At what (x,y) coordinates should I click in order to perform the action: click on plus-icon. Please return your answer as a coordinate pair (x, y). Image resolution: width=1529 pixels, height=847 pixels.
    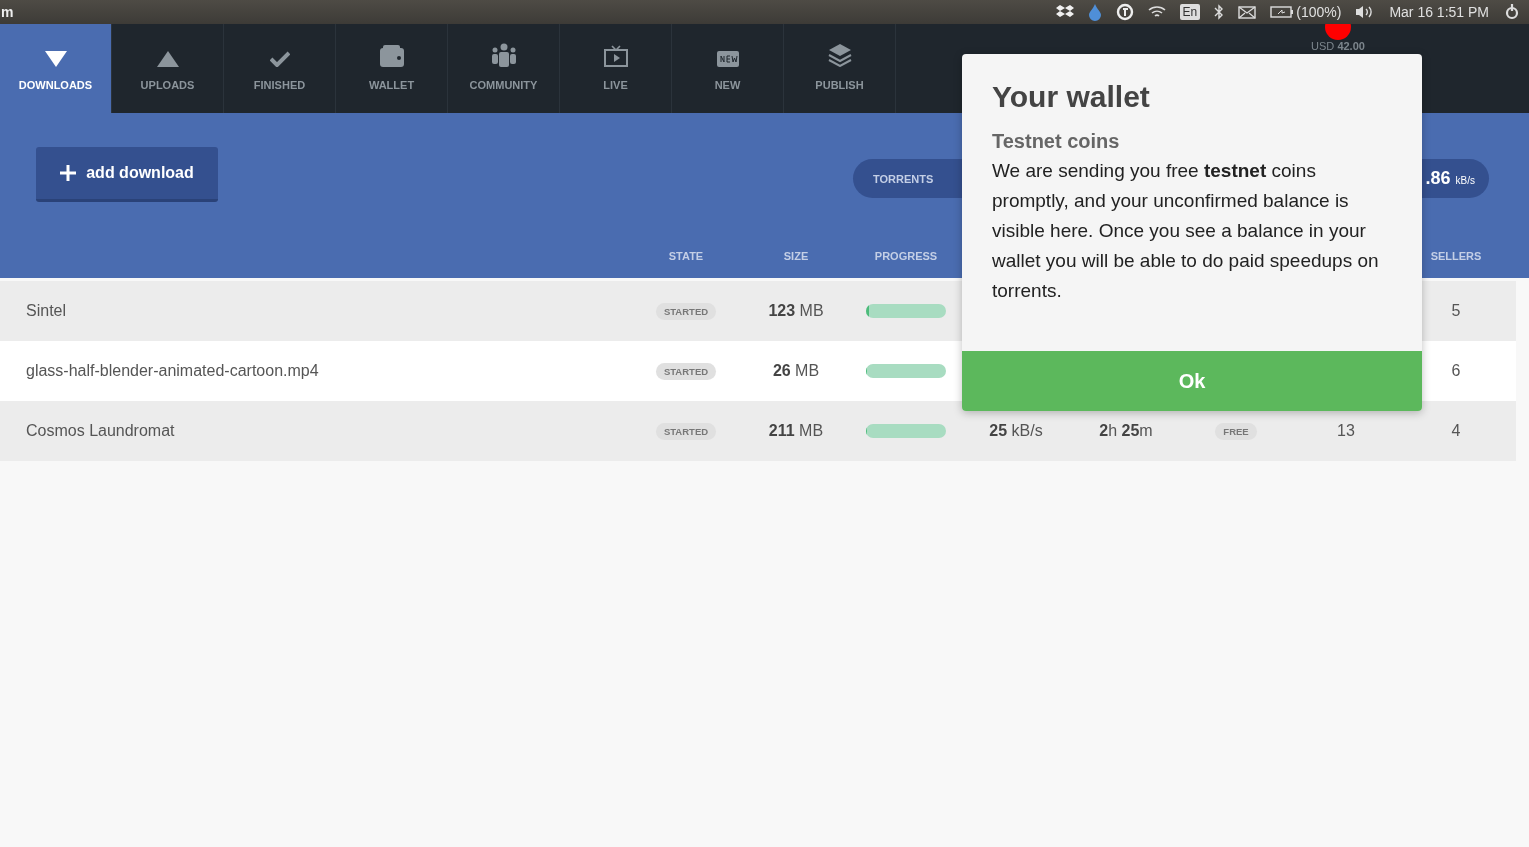
    Looking at the image, I should click on (68, 173).